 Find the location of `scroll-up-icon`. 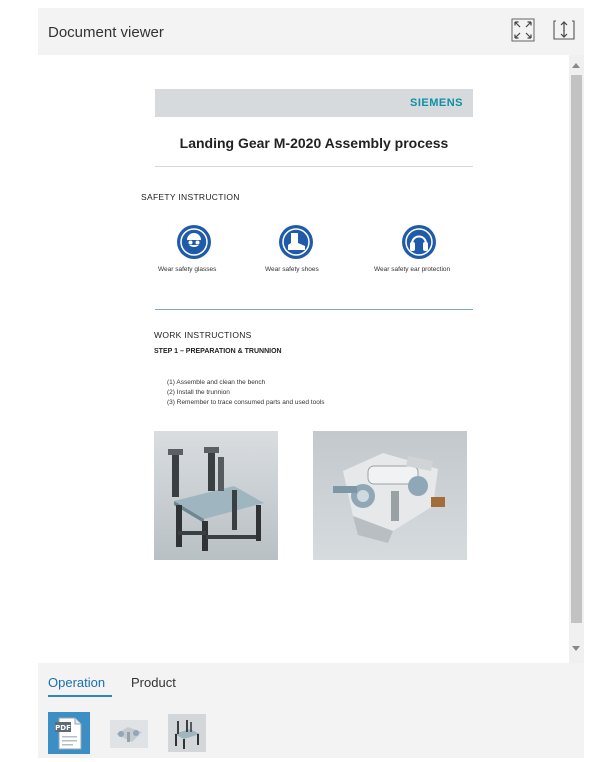

scroll-up-icon is located at coordinates (576, 65).